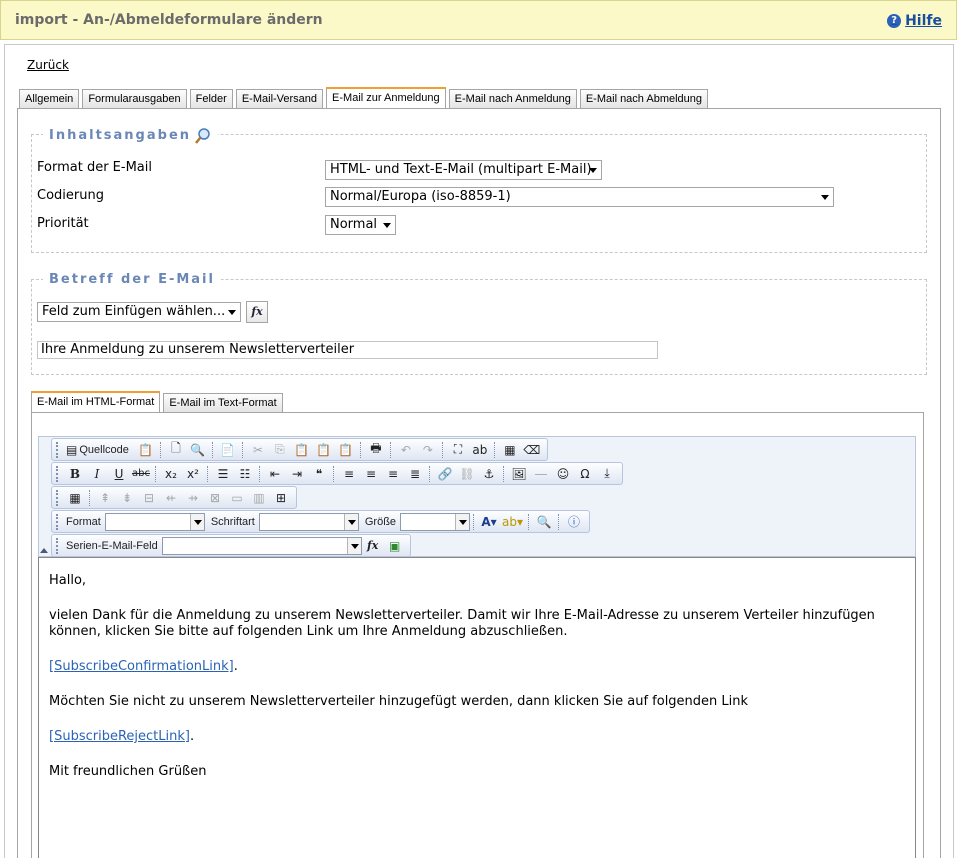 The width and height of the screenshot is (957, 858). I want to click on numbered-list-icon: ☰, so click(223, 474).